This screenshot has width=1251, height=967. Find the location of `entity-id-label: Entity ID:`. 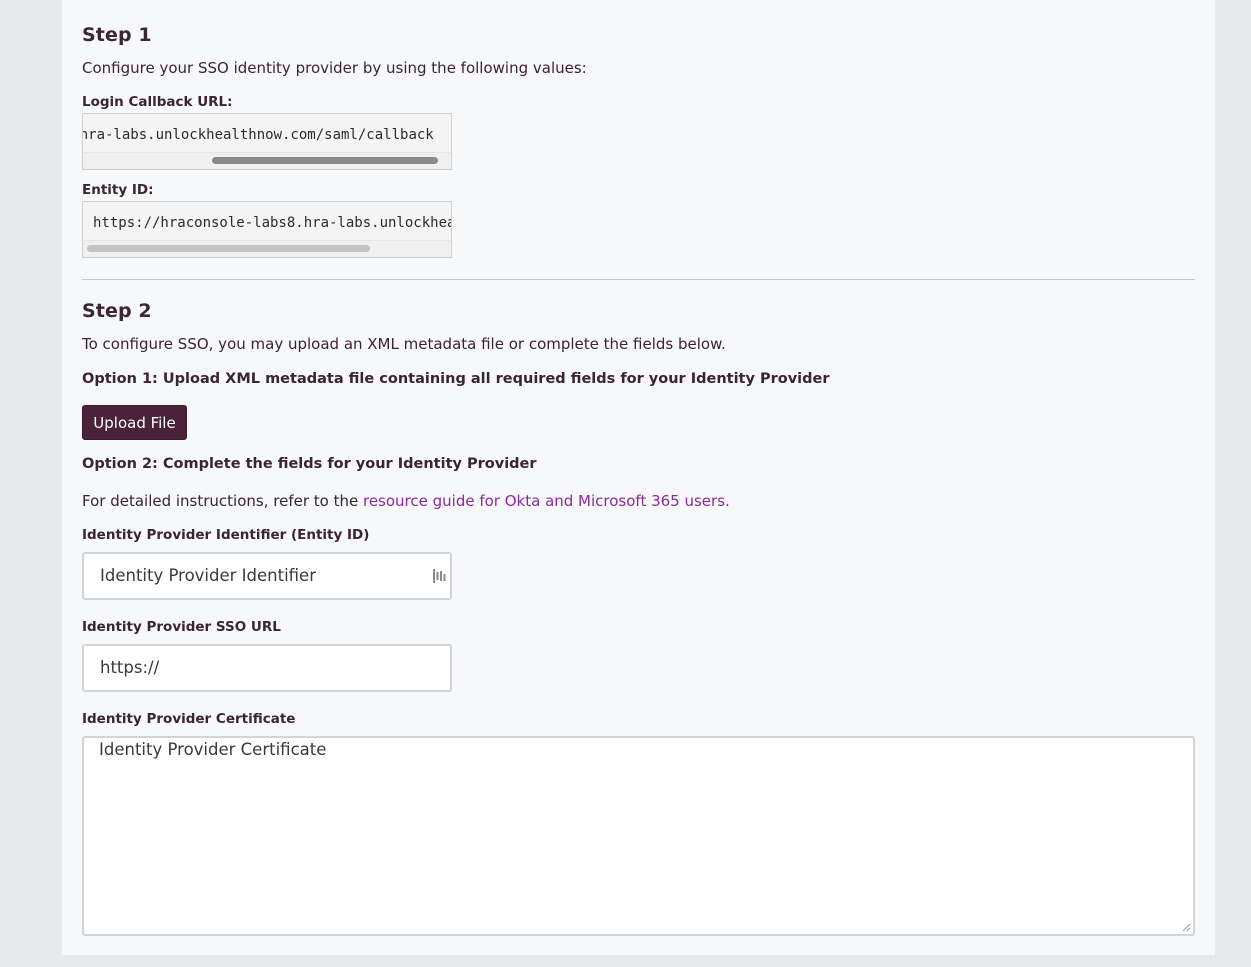

entity-id-label: Entity ID: is located at coordinates (118, 190).